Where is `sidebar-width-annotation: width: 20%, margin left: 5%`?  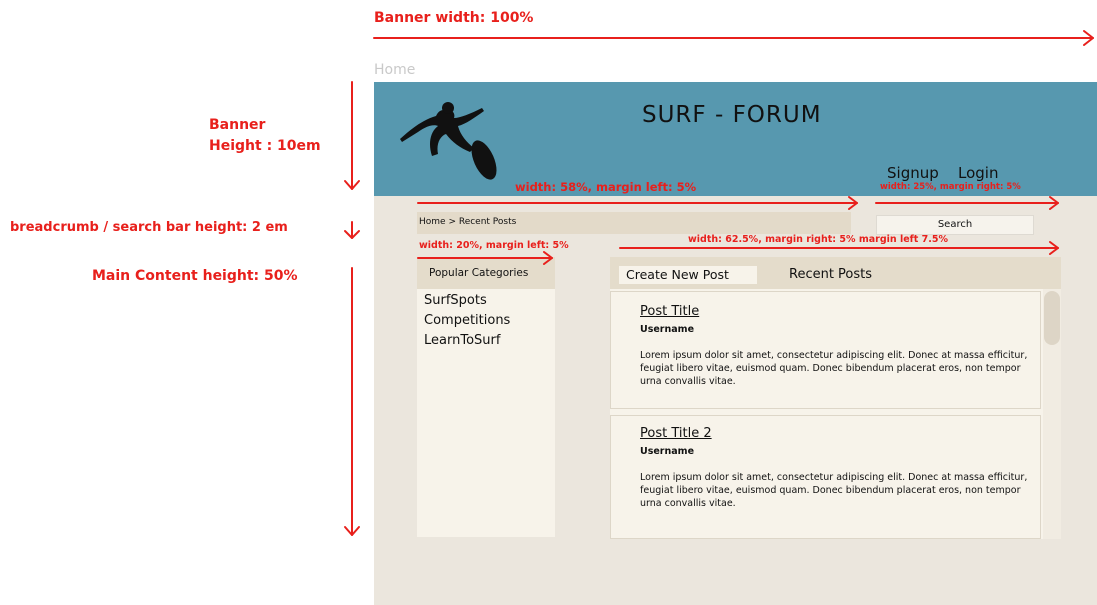 sidebar-width-annotation: width: 20%, margin left: 5% is located at coordinates (494, 245).